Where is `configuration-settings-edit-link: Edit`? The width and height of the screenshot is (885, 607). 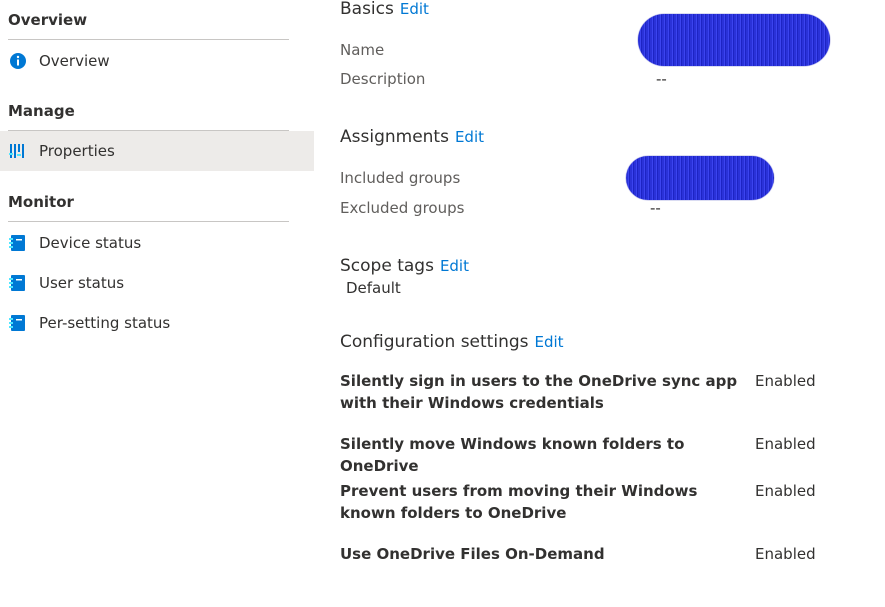 configuration-settings-edit-link: Edit is located at coordinates (549, 342).